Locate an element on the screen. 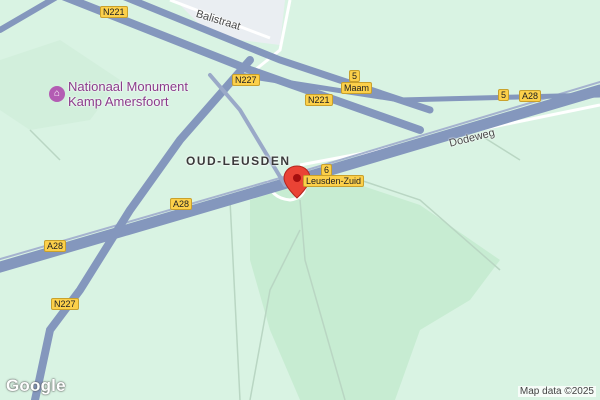  route-shield-n221-top: N221 is located at coordinates (114, 12).